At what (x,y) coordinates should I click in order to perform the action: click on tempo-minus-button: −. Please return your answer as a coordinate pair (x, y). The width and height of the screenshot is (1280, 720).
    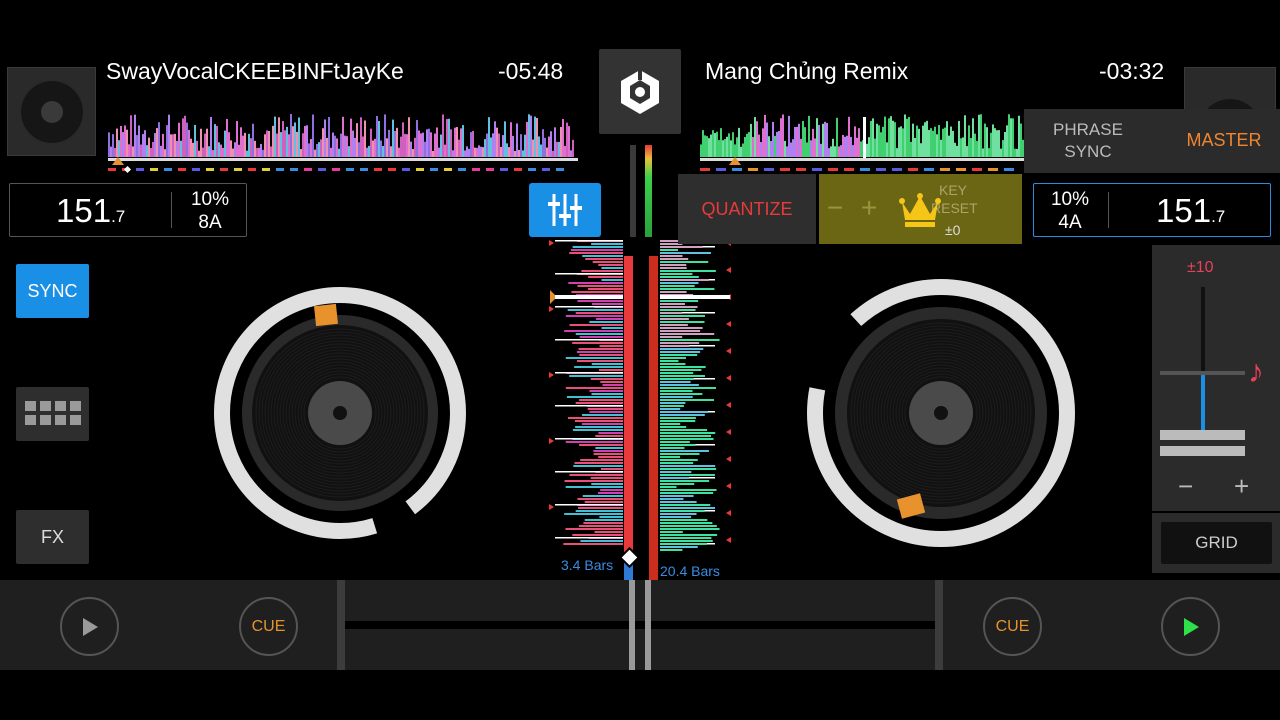
    Looking at the image, I should click on (1185, 486).